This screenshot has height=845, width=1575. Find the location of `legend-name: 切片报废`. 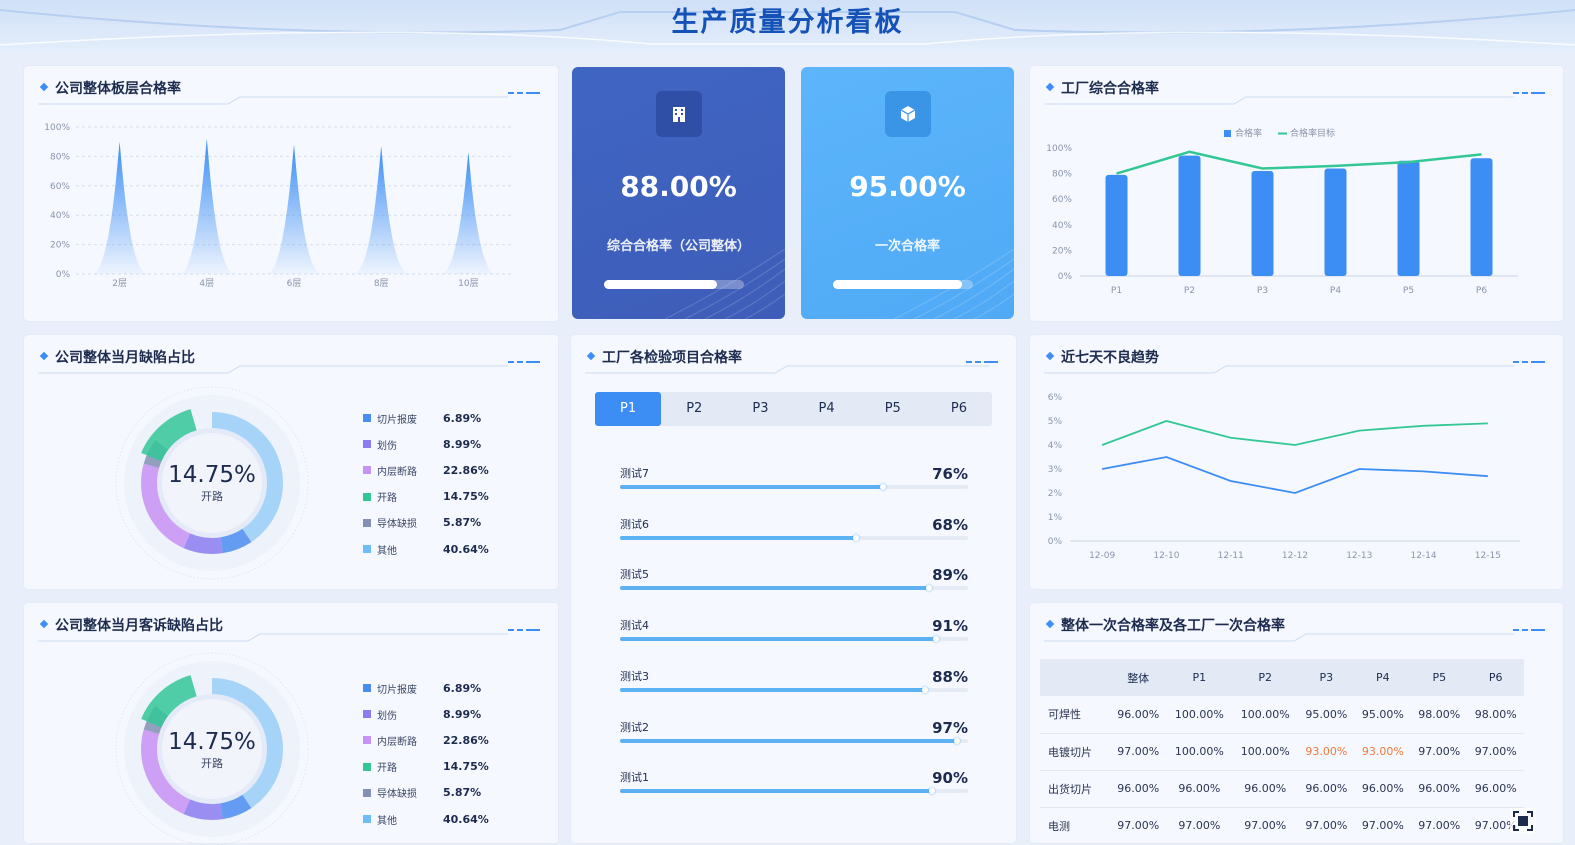

legend-name: 切片报废 is located at coordinates (397, 690).